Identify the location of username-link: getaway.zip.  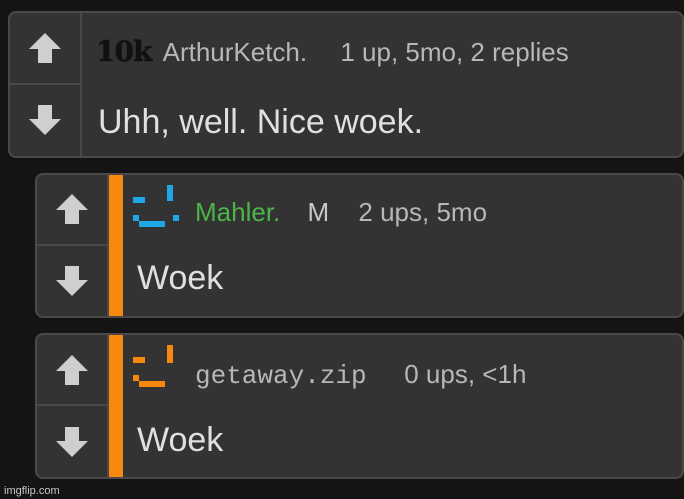
(281, 376).